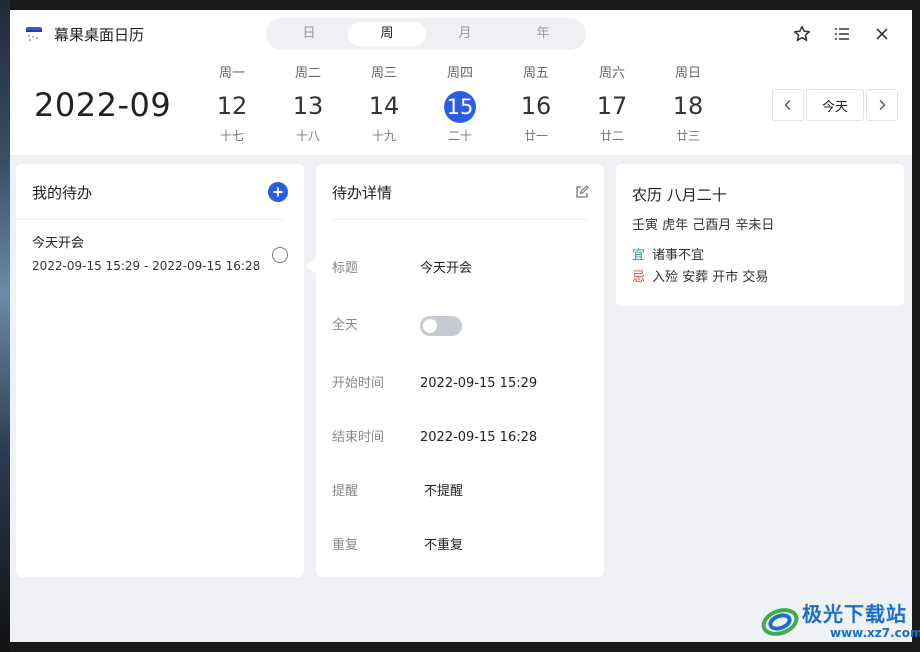  I want to click on day-cell-sun: 周日 18 廿三, so click(688, 106).